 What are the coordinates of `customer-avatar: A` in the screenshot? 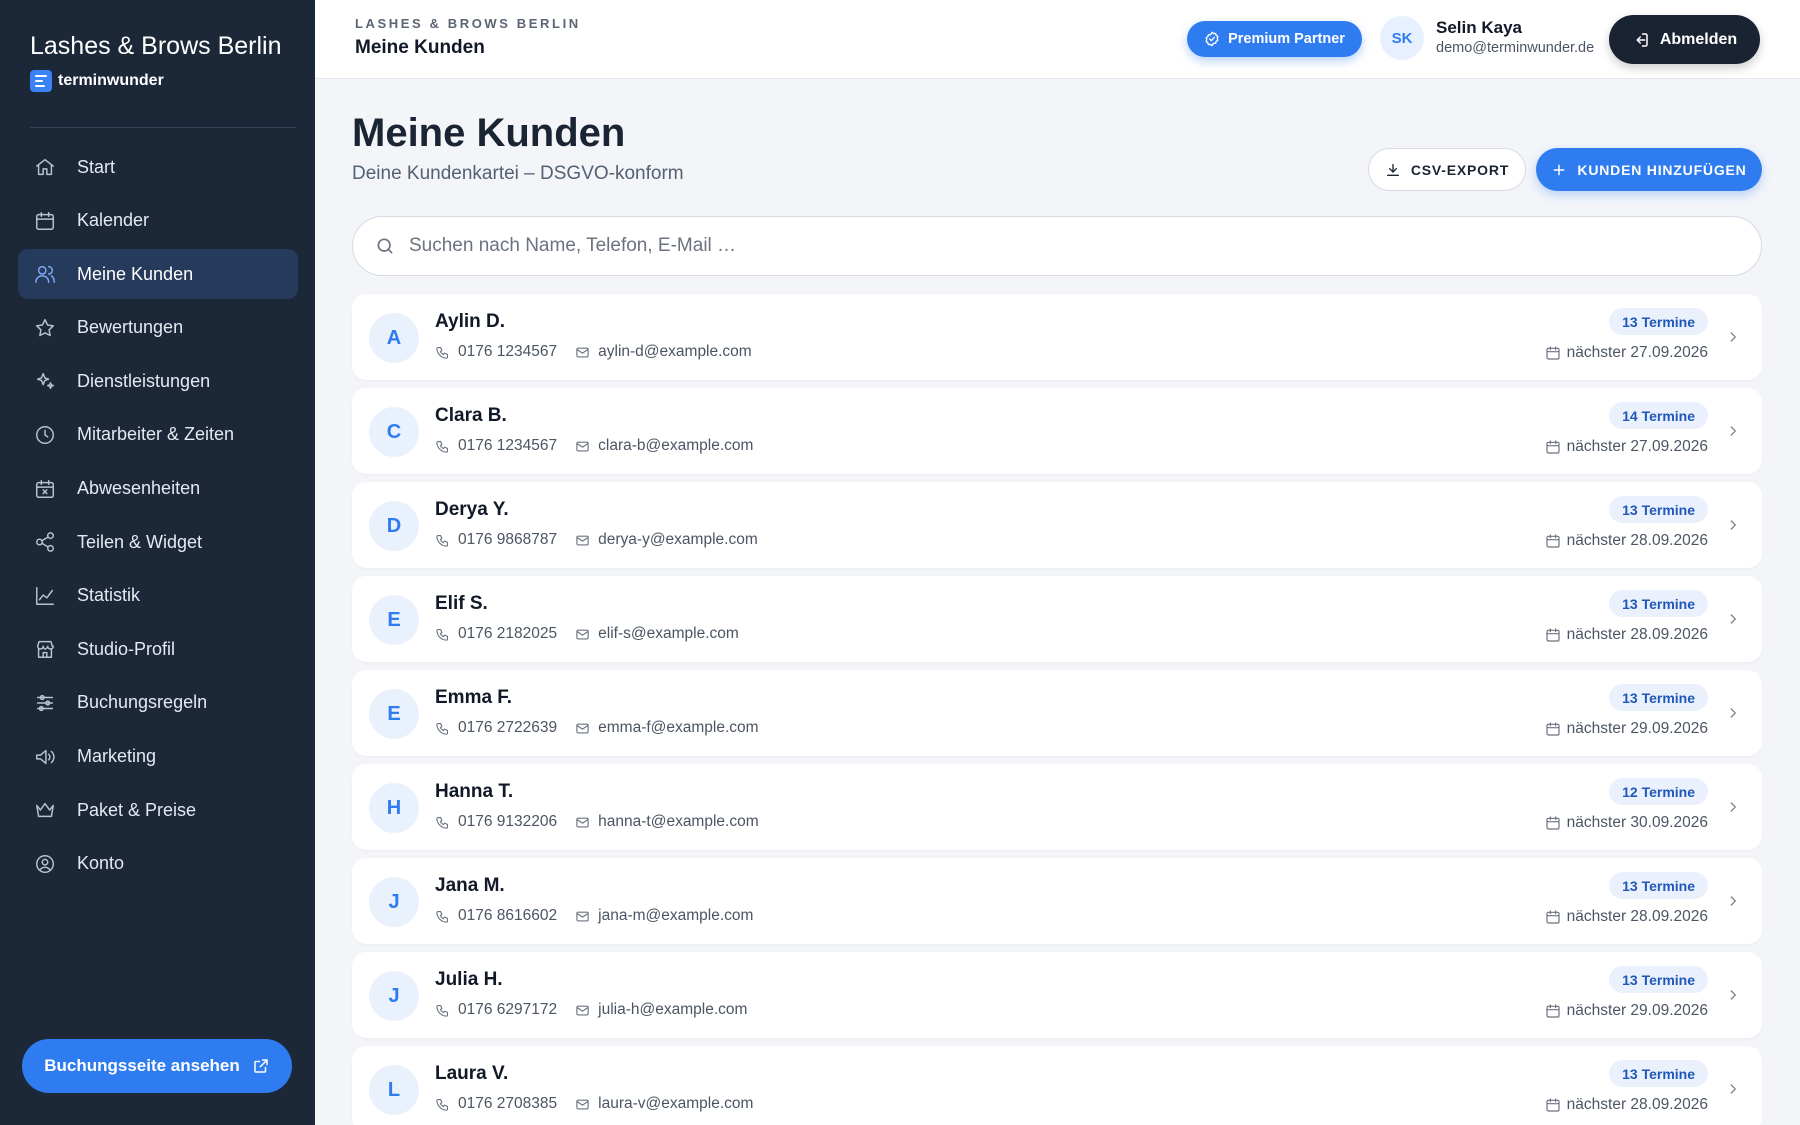 It's located at (394, 338).